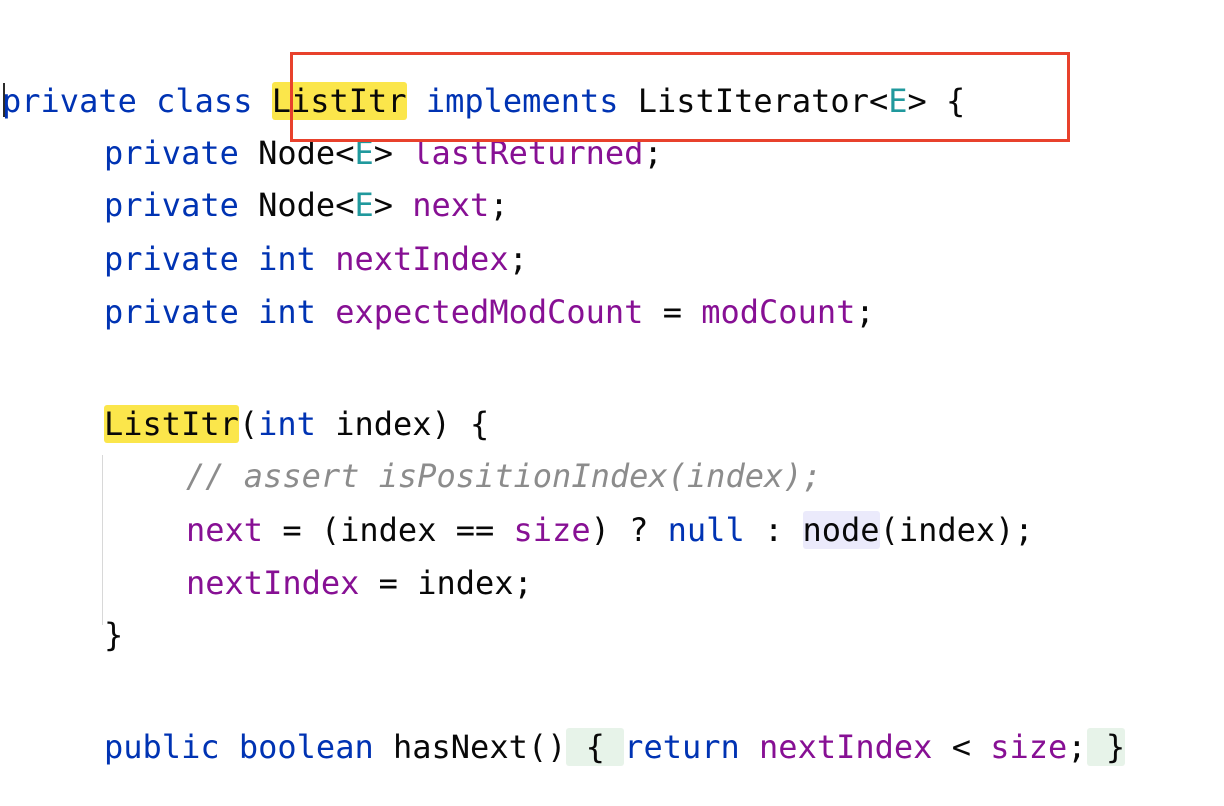 This screenshot has height=806, width=1224. I want to click on type-node: Node<, so click(306, 205).